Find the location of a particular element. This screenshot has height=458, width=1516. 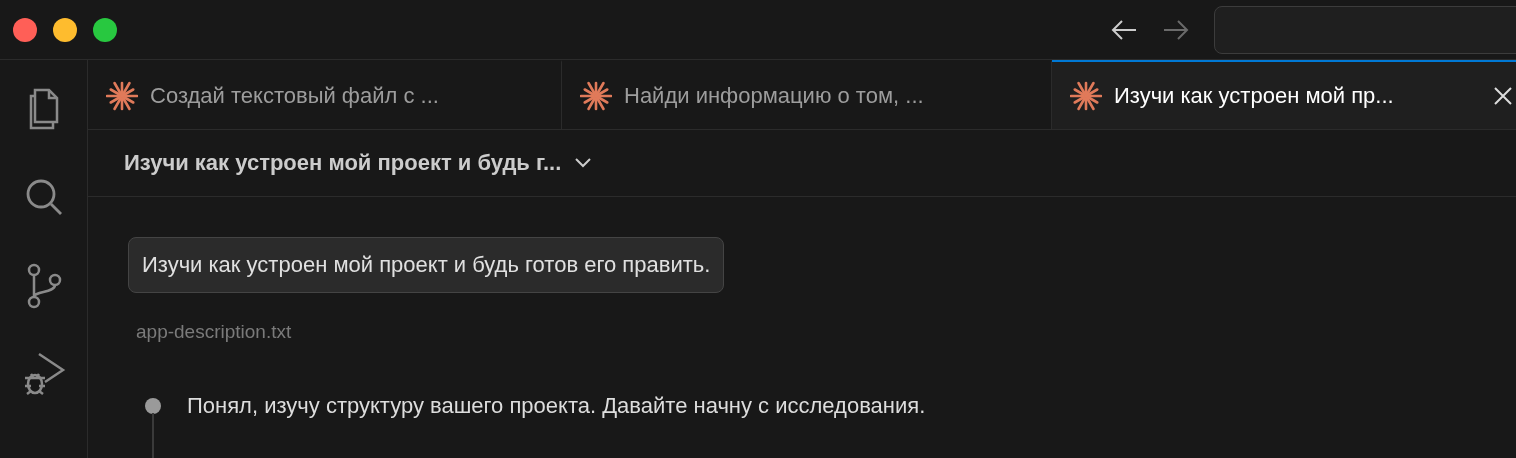

close-icon is located at coordinates (1503, 95).